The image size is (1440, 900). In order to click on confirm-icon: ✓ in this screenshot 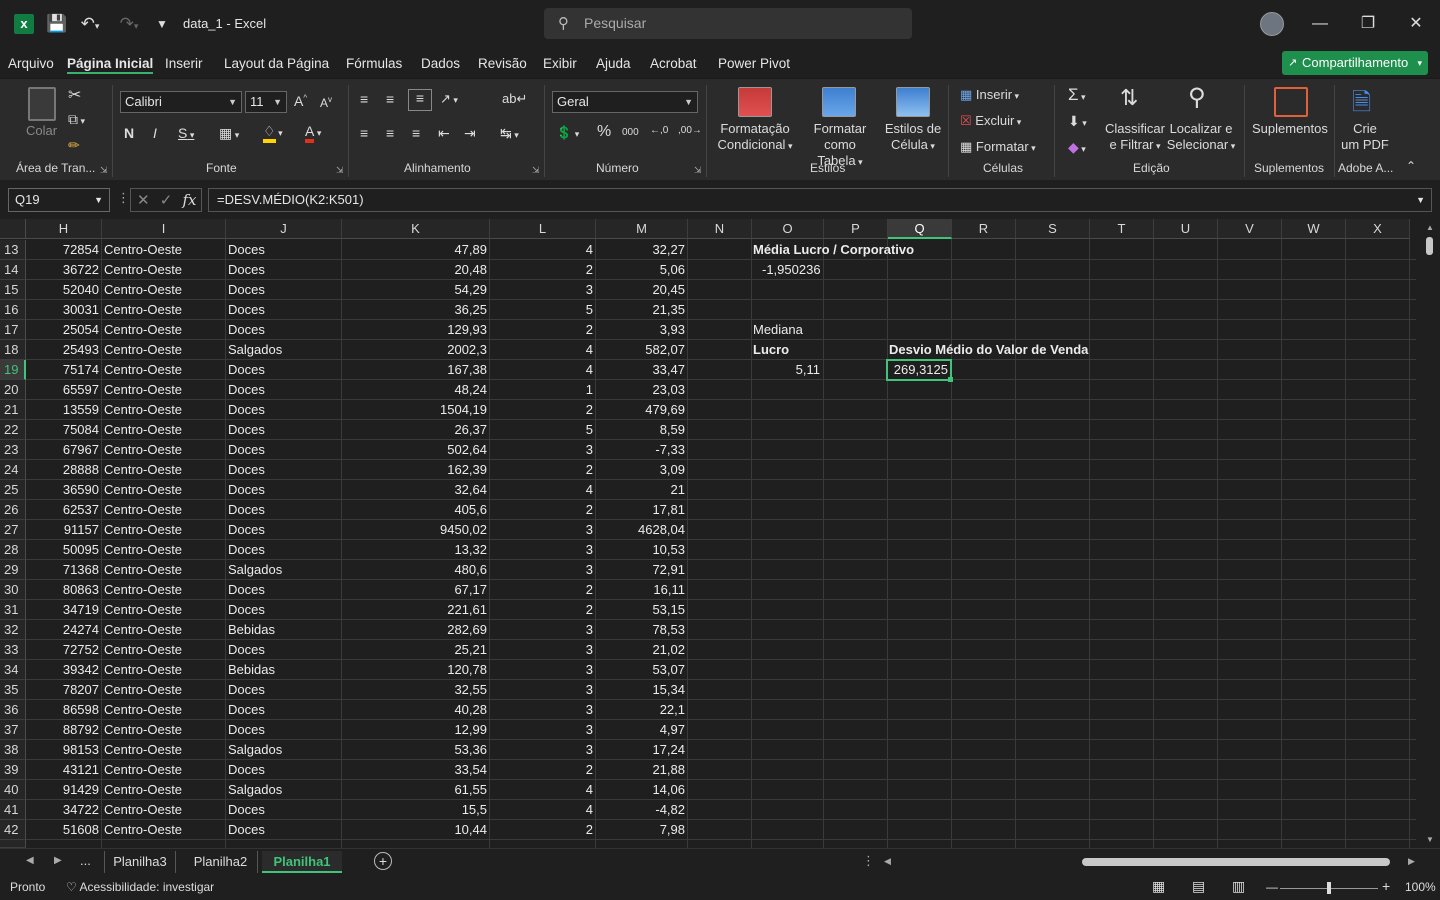, I will do `click(166, 200)`.